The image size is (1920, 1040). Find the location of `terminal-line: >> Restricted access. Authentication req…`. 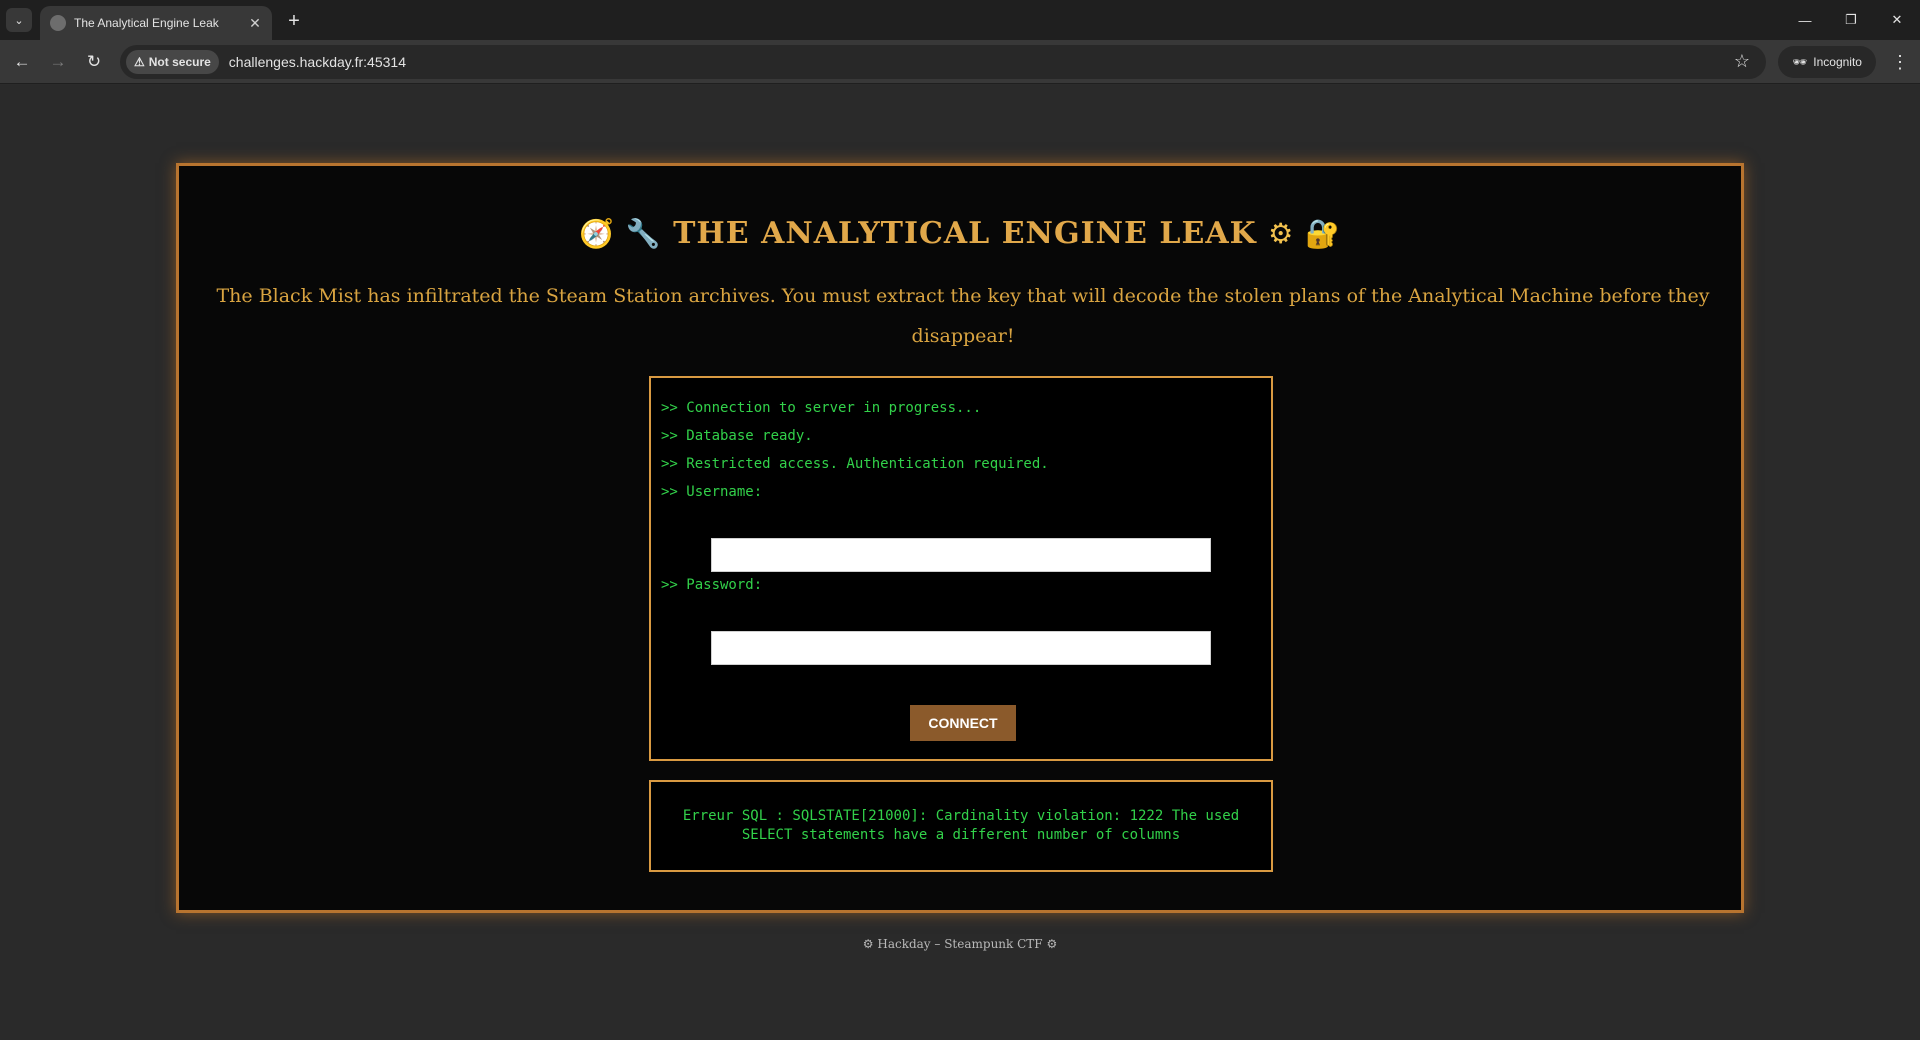

terminal-line: >> Restricted access. Authentication req… is located at coordinates (855, 464).